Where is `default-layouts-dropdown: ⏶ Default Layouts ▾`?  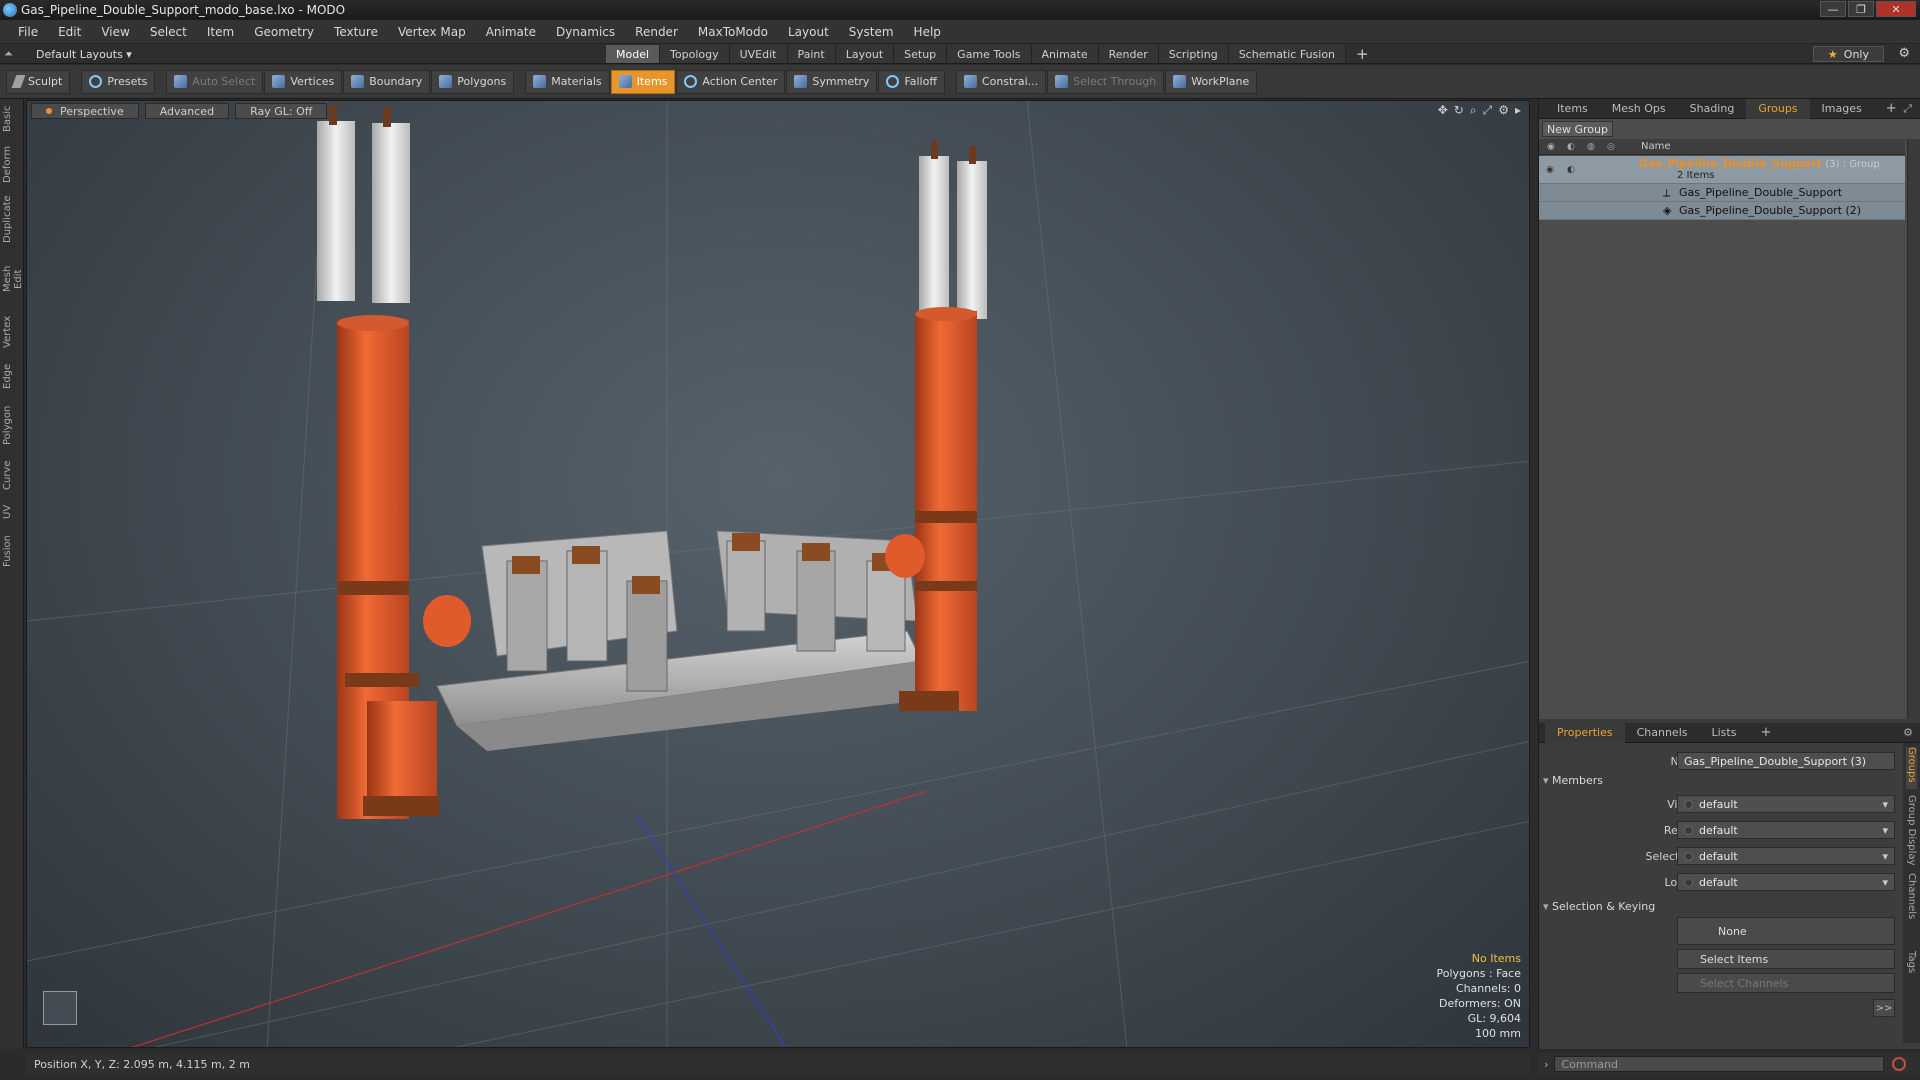 default-layouts-dropdown: ⏶ Default Layouts ▾ is located at coordinates (68, 54).